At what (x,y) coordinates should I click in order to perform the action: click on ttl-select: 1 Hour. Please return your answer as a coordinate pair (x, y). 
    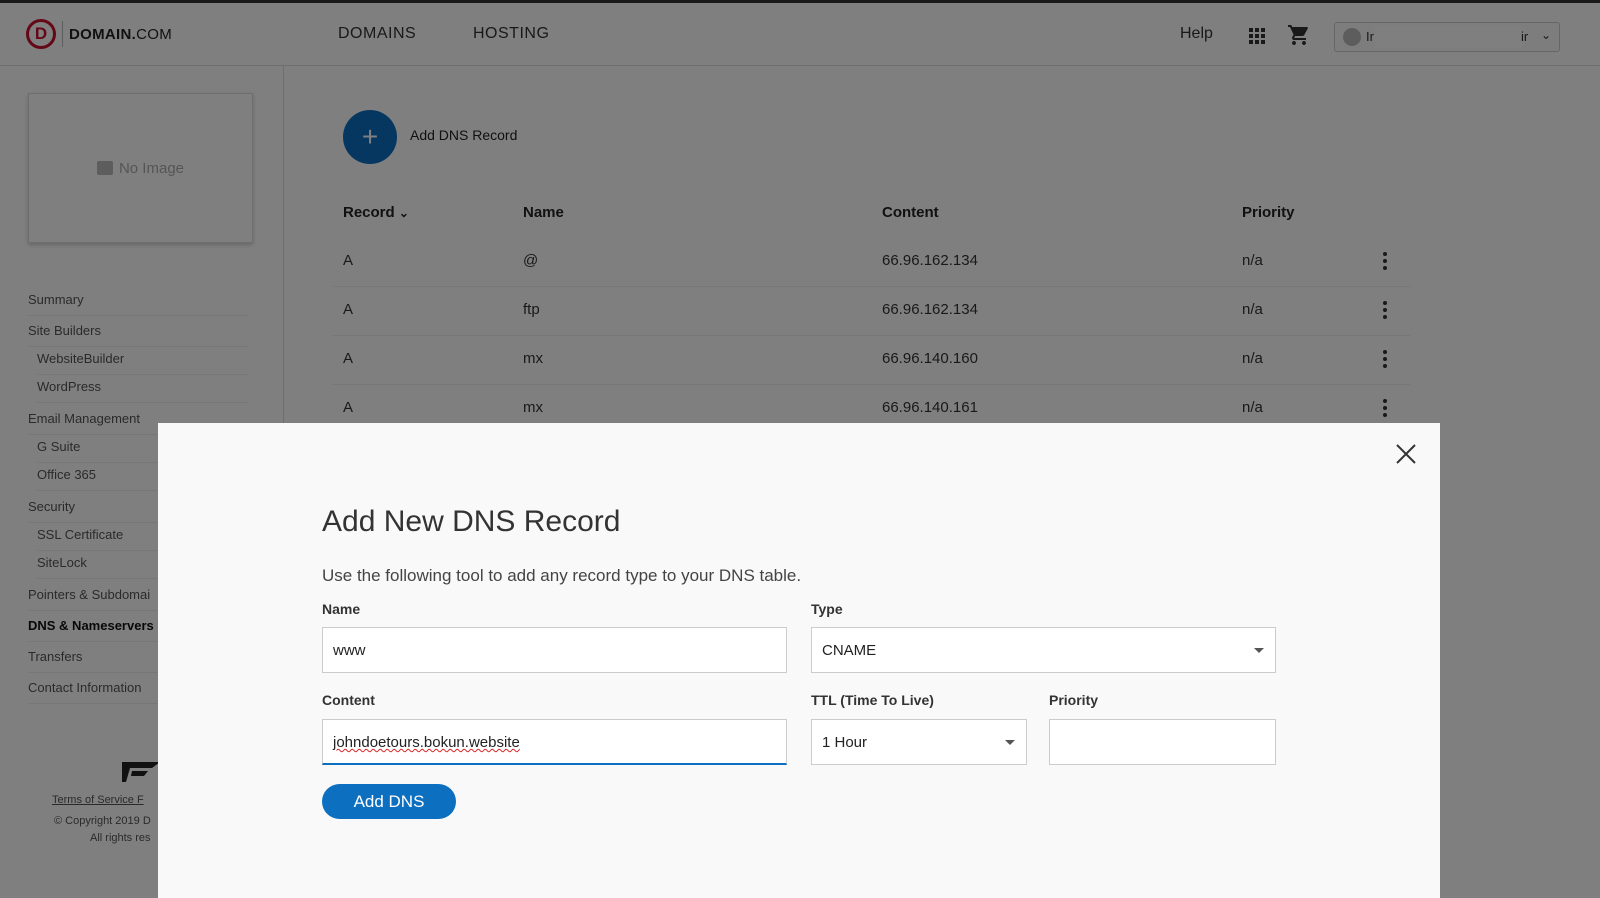
    Looking at the image, I should click on (919, 742).